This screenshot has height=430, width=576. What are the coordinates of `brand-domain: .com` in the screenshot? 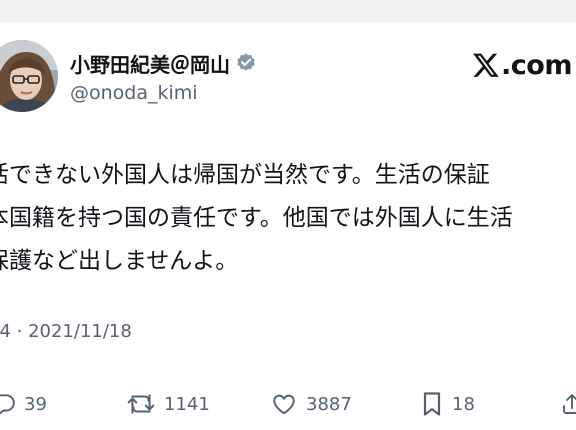 It's located at (536, 65).